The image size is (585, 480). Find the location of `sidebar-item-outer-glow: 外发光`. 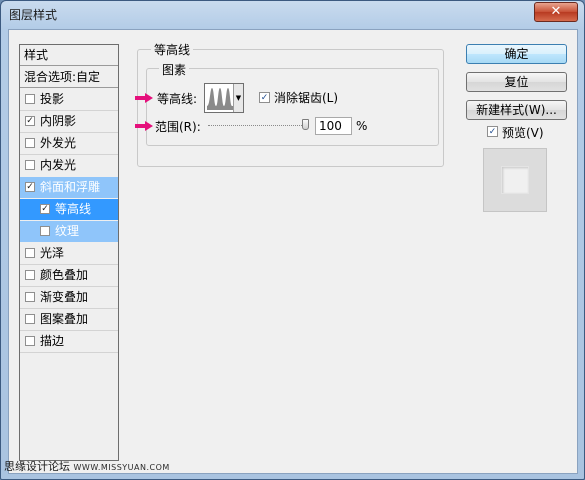

sidebar-item-outer-glow: 外发光 is located at coordinates (69, 143).